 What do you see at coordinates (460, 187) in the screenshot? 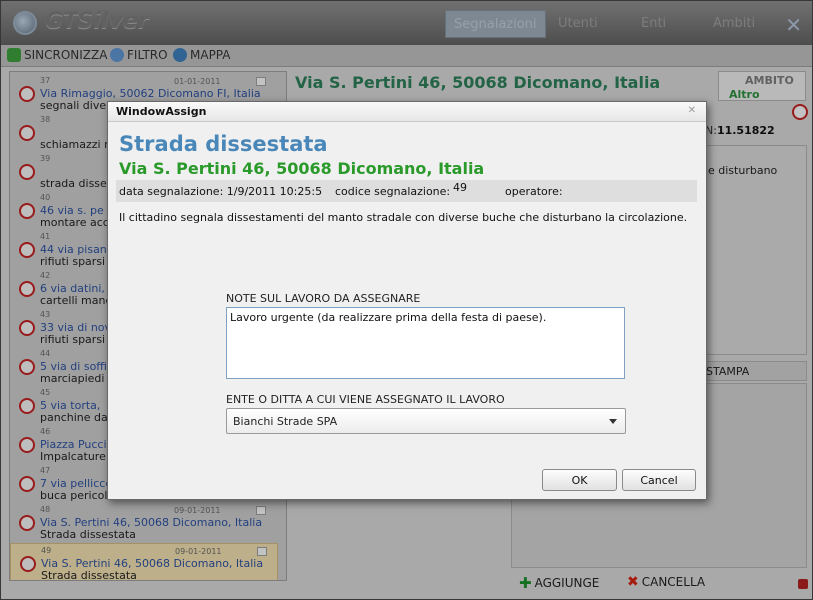
I see `report-code-value: 49` at bounding box center [460, 187].